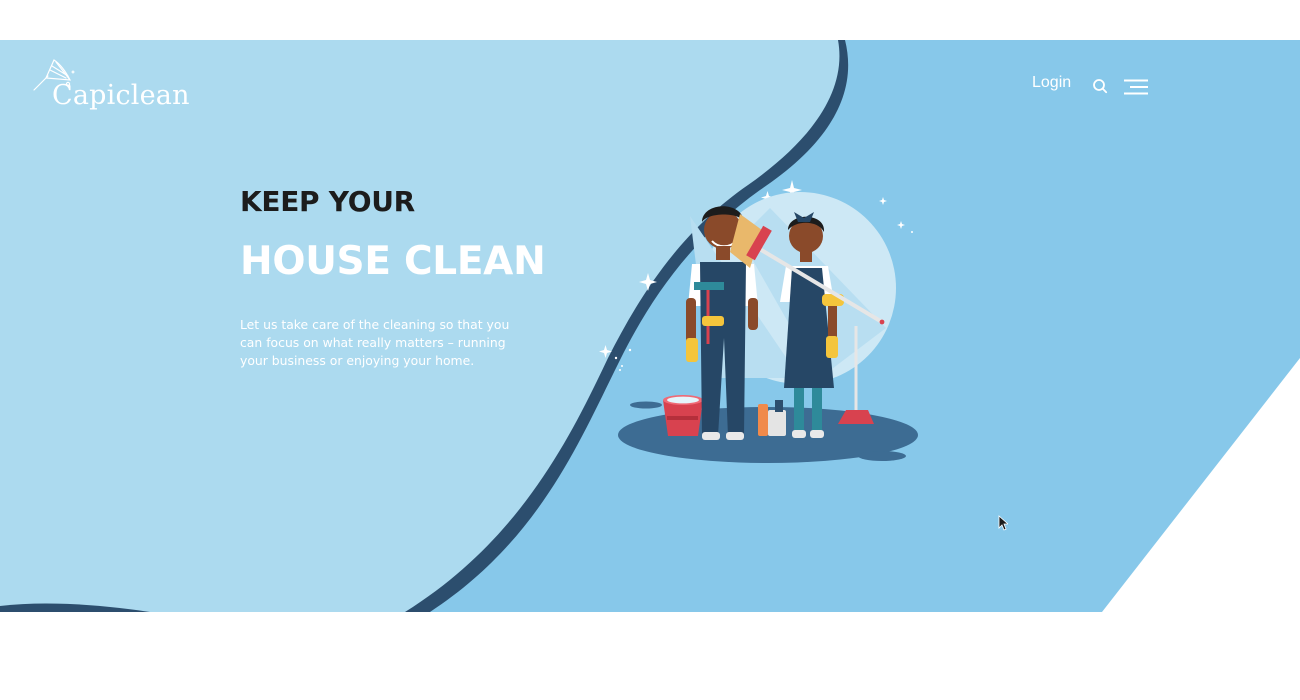 The width and height of the screenshot is (1300, 700). I want to click on cleaners-illustration, so click(758, 321).